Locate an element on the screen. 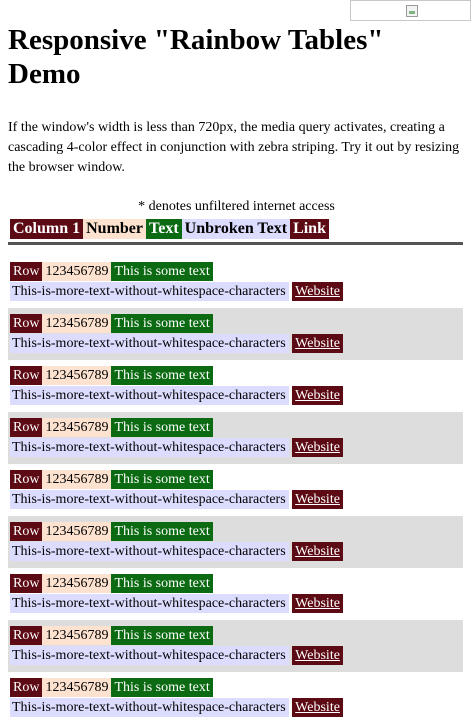 The image size is (473, 724). header-divider is located at coordinates (235, 243).